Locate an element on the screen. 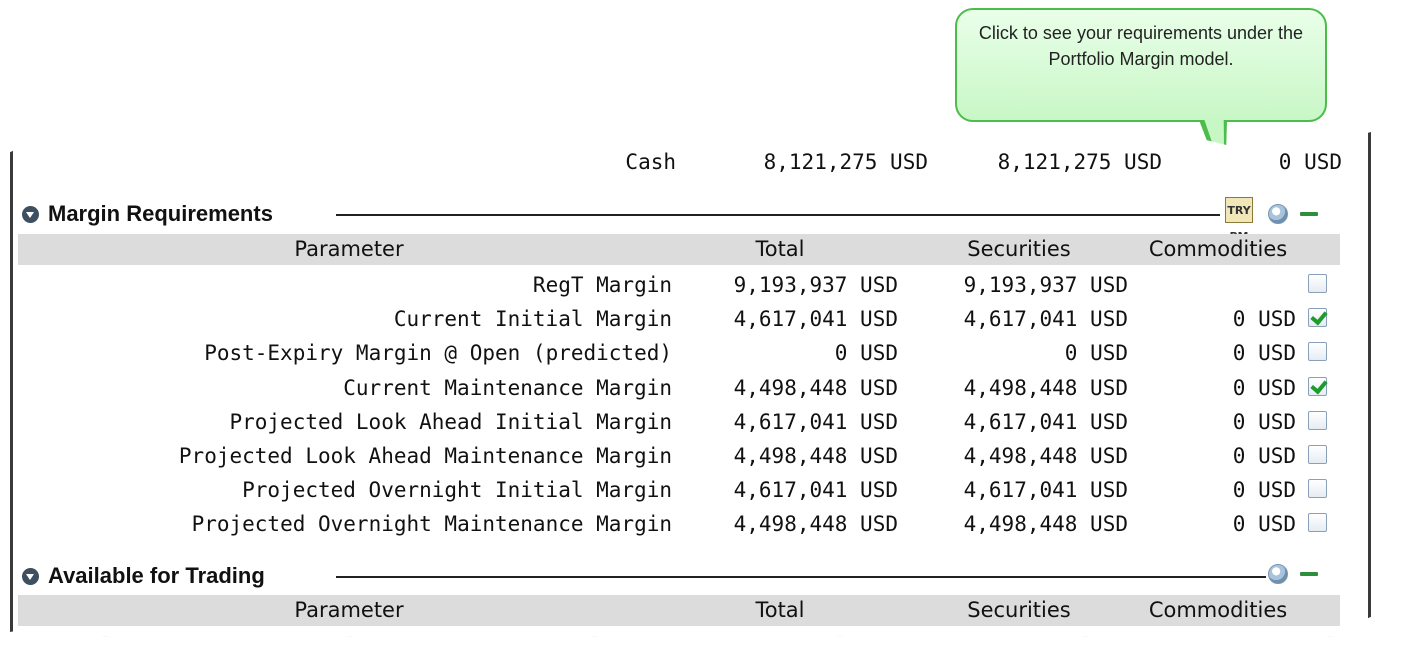  cash-securities: 8,121,275 USD is located at coordinates (1079, 162).